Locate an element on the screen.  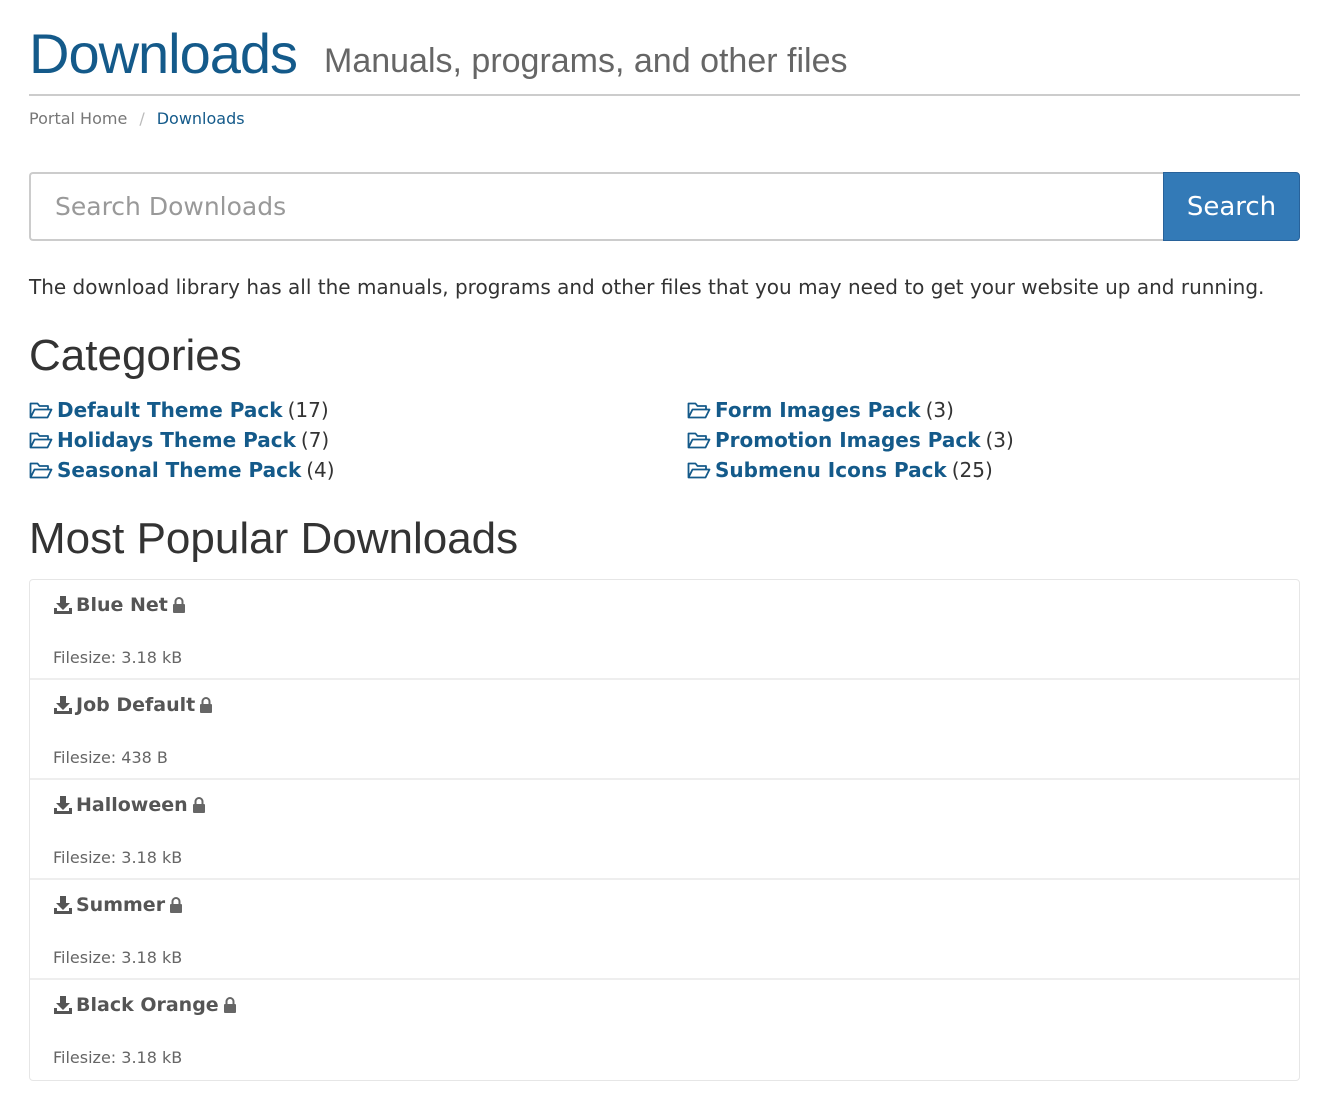
page-subtitle: Manuals, programs, and other files is located at coordinates (586, 61).